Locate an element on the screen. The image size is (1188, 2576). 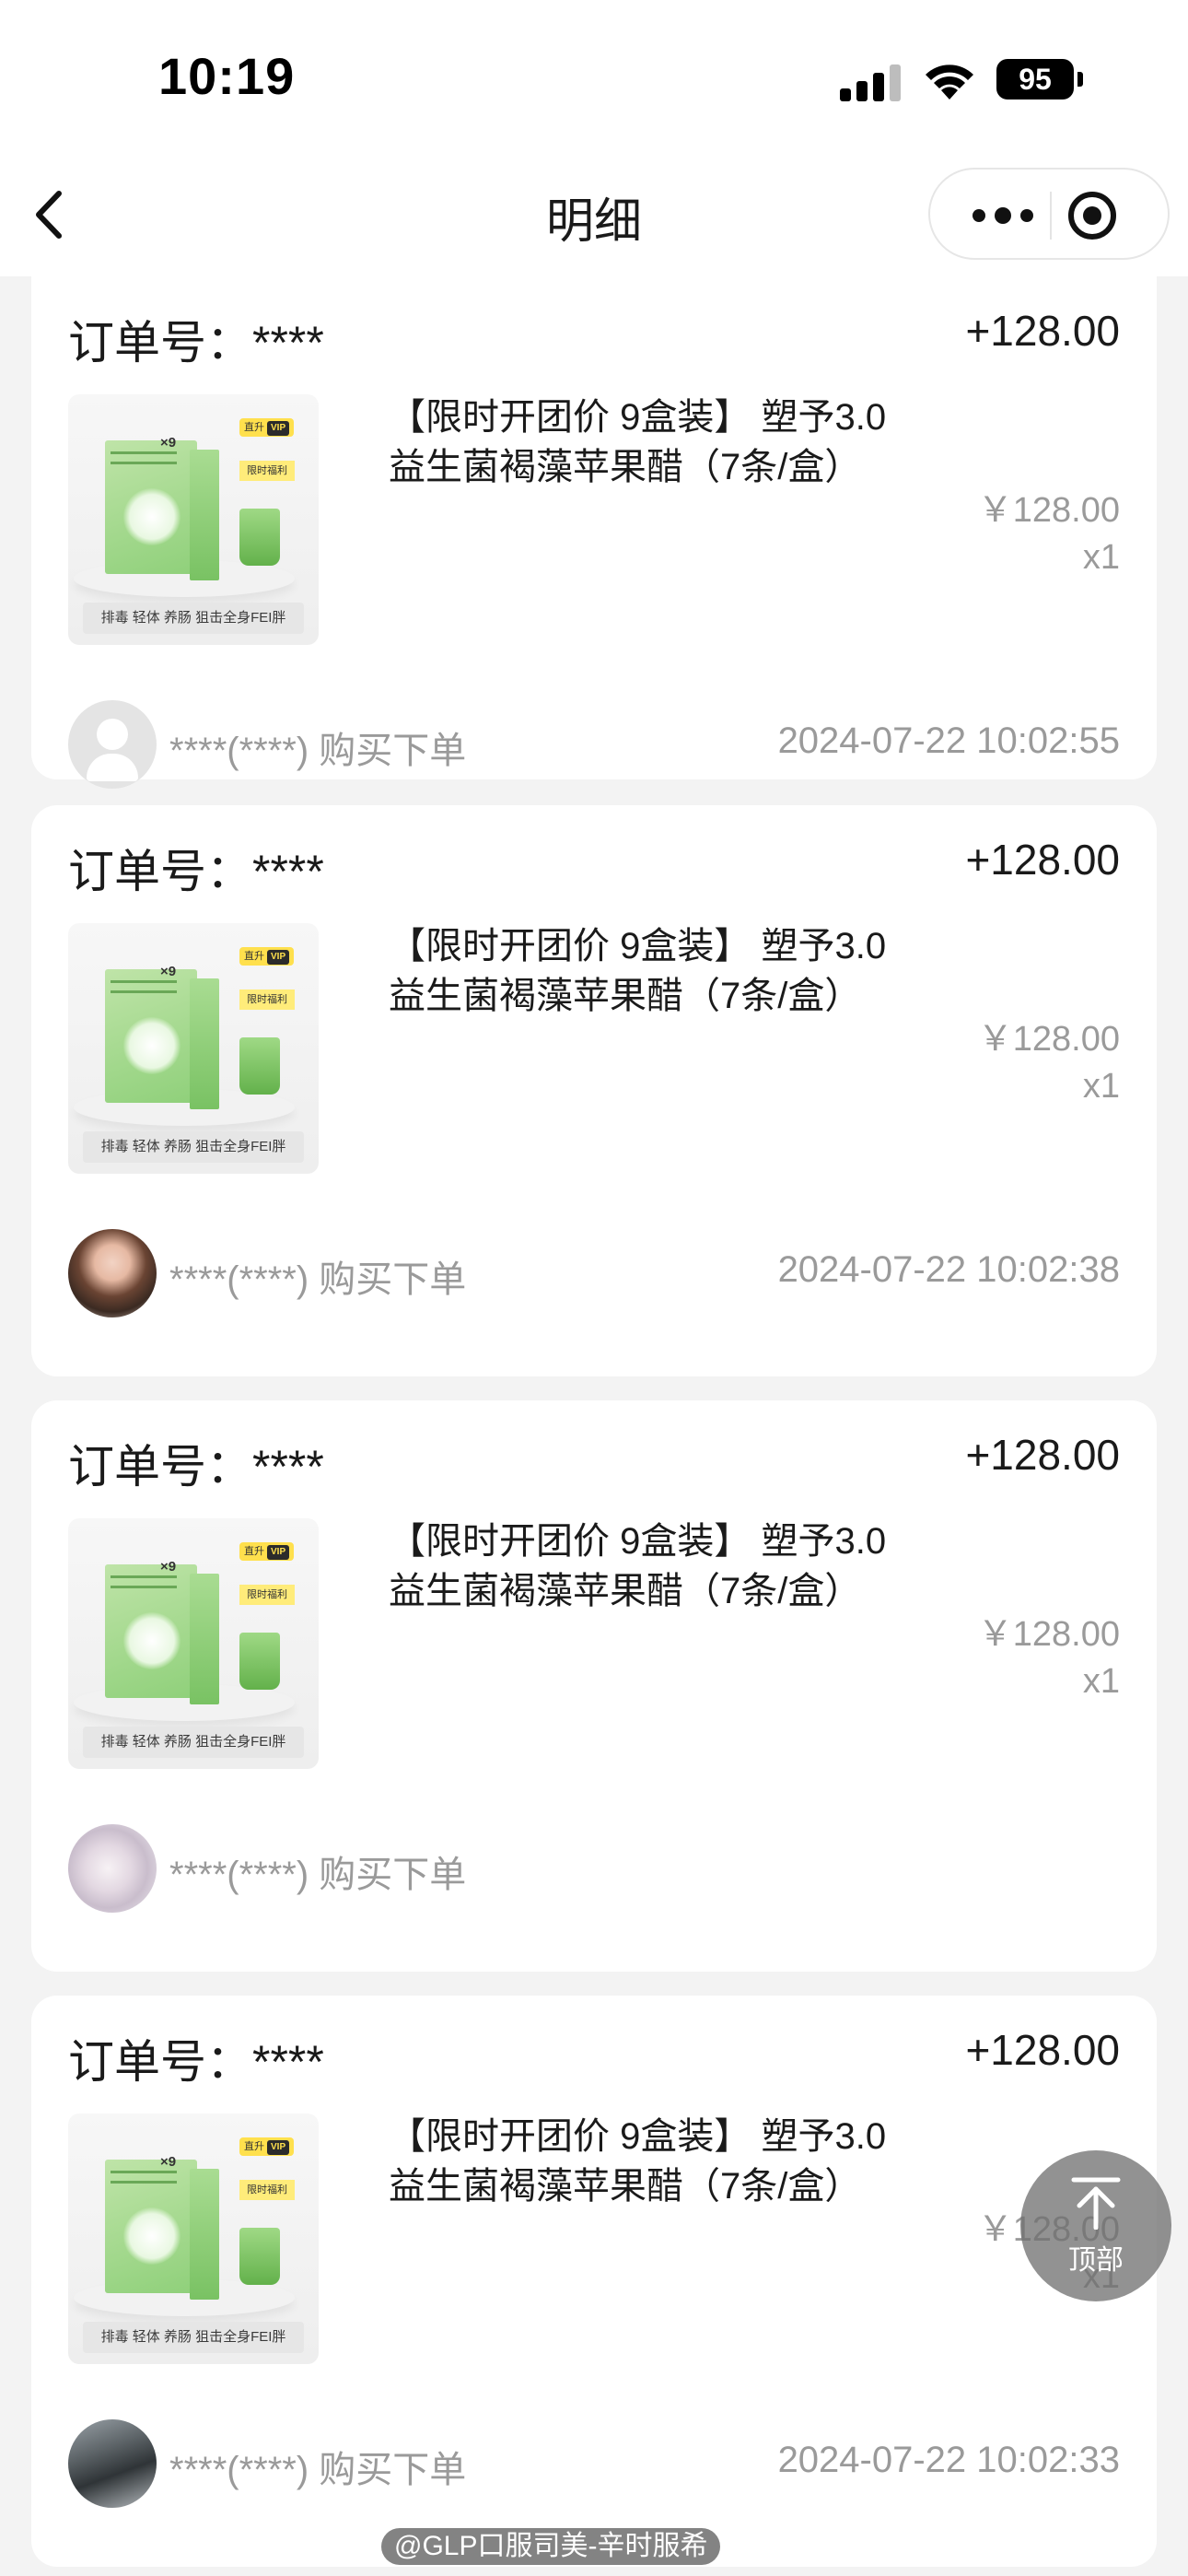
order-time: 2024-07-22 10:02:55 is located at coordinates (948, 740).